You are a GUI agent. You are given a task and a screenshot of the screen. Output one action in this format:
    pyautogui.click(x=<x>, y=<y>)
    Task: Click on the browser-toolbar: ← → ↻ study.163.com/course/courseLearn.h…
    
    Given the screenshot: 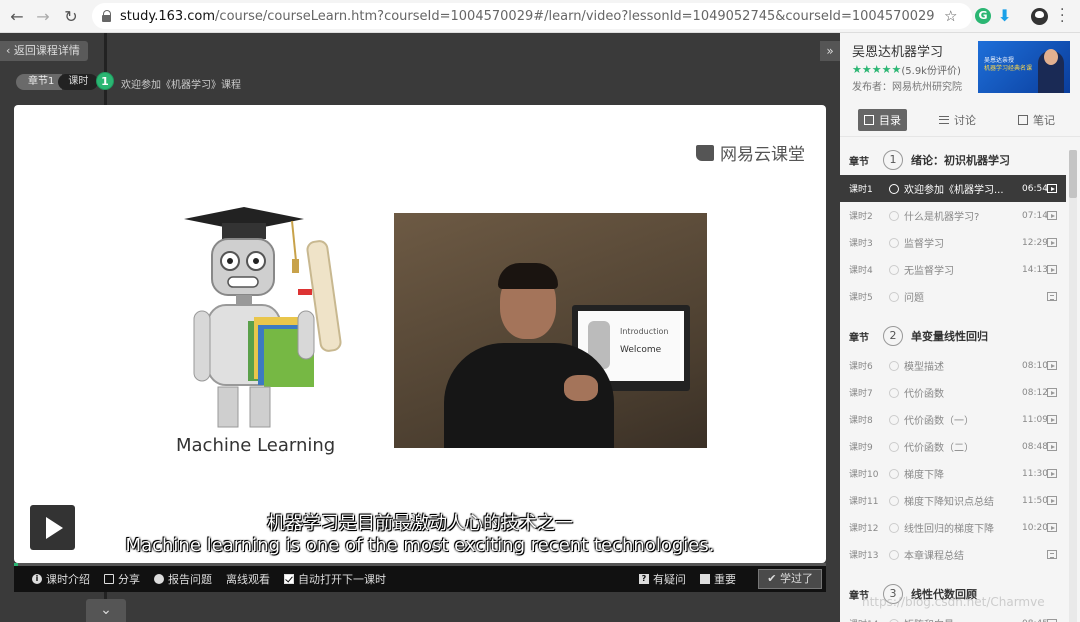 What is the action you would take?
    pyautogui.click(x=540, y=16)
    